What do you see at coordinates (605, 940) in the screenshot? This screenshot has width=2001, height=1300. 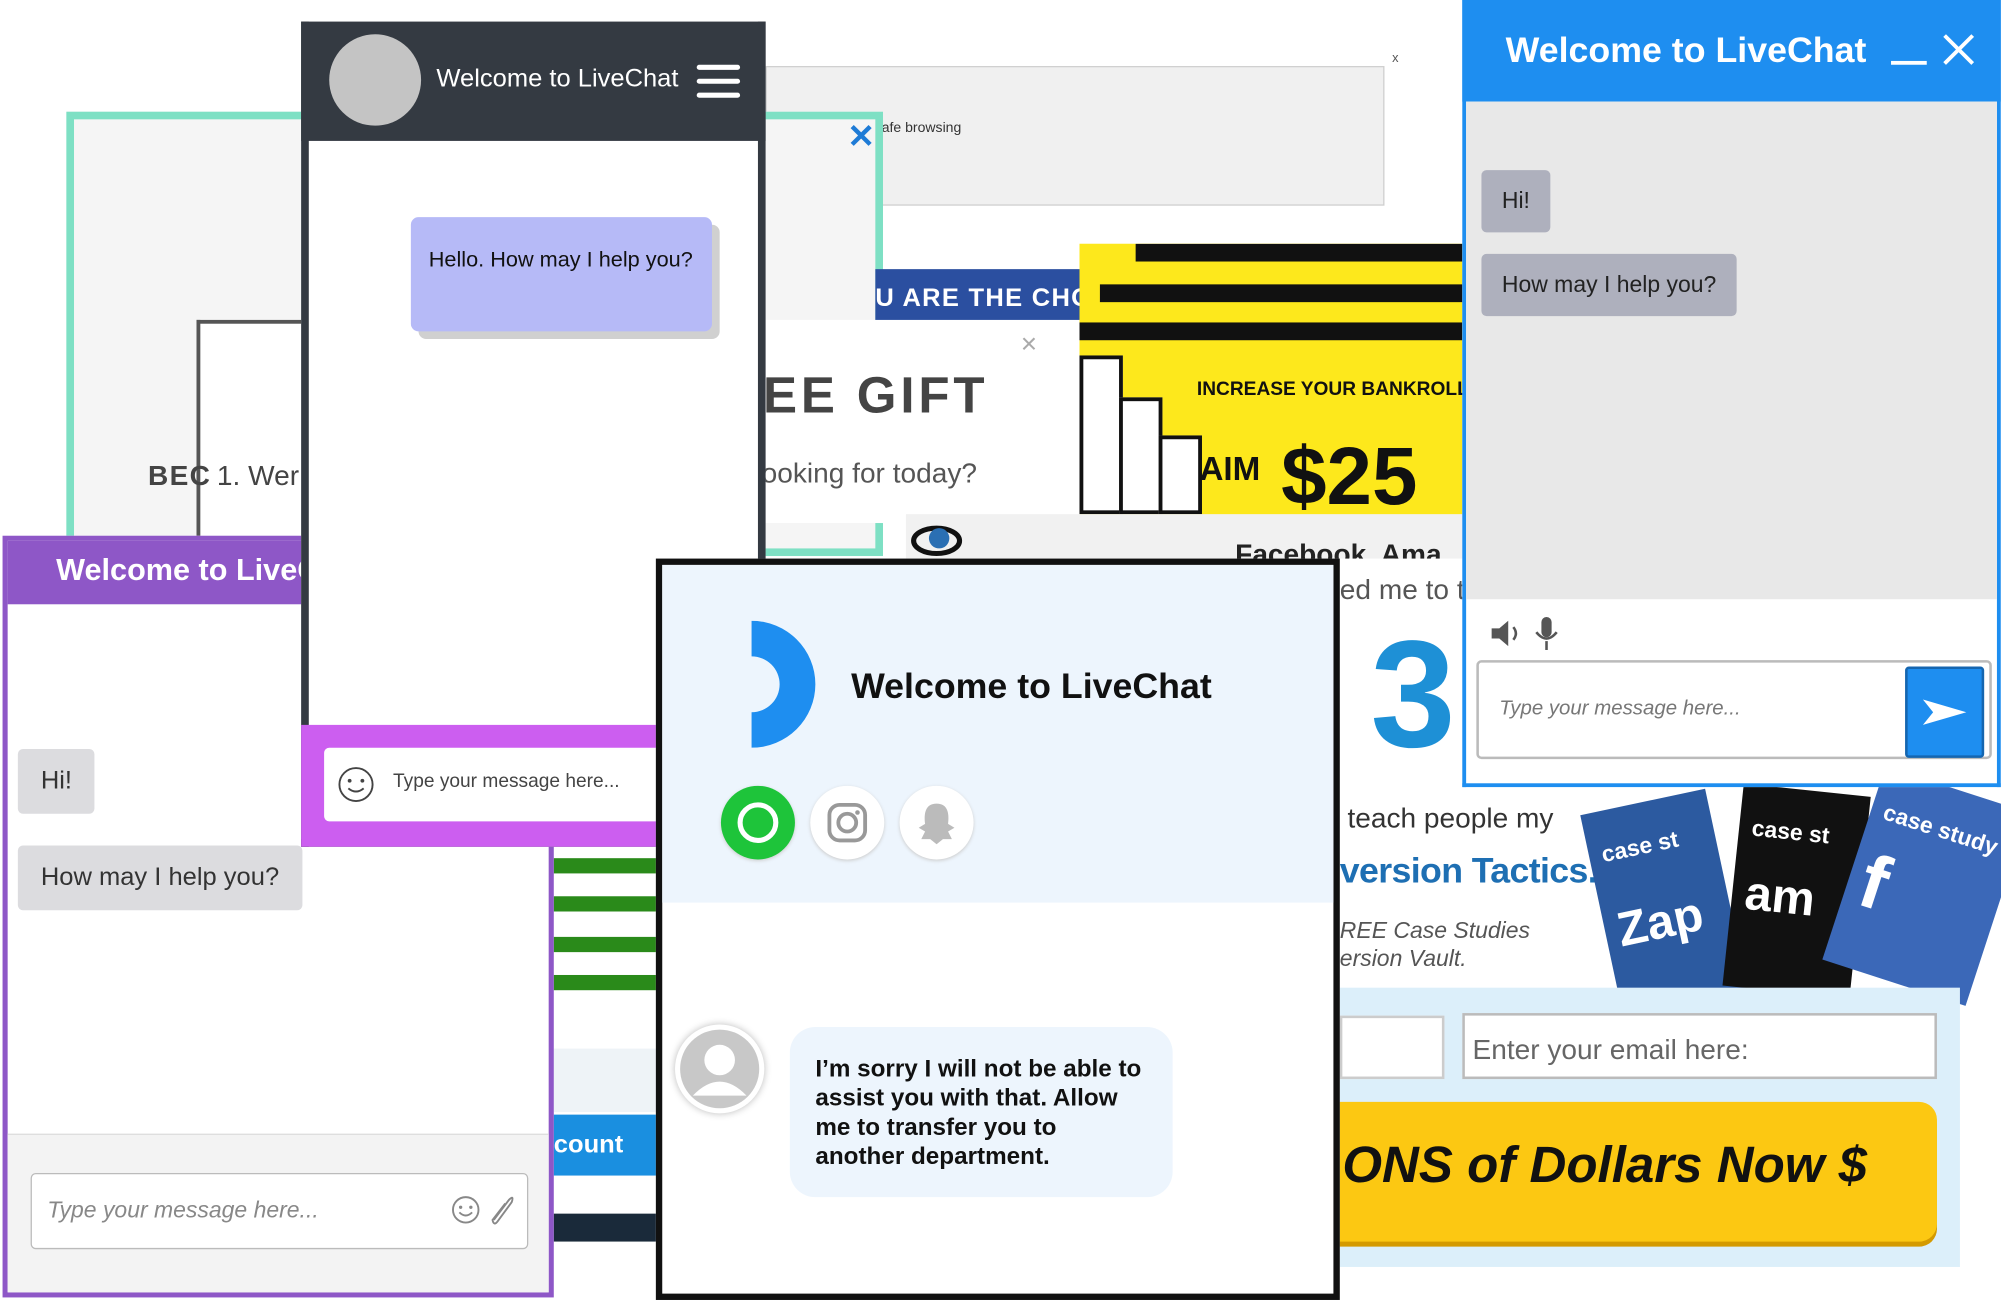 I see `background-green-stripes` at bounding box center [605, 940].